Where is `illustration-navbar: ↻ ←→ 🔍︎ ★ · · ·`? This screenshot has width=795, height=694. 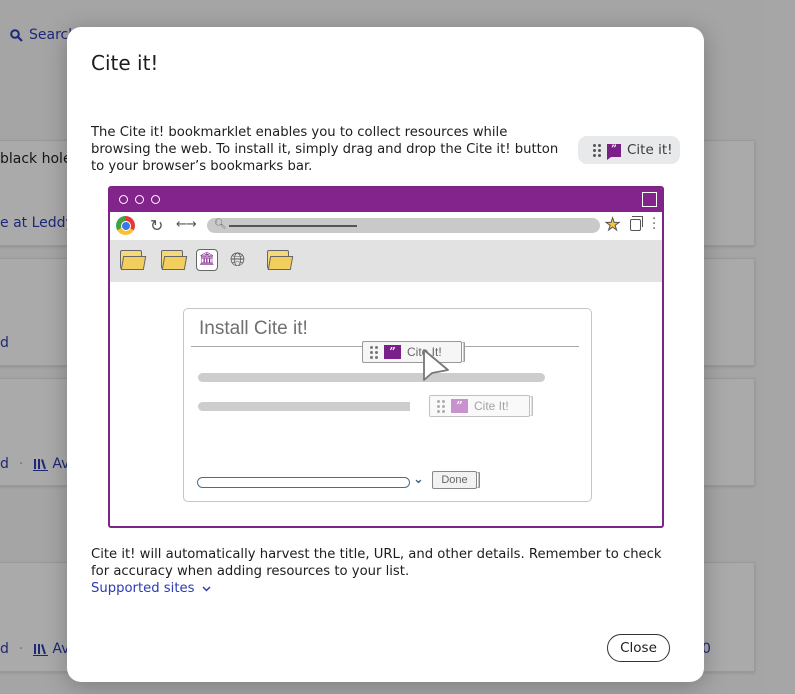 illustration-navbar: ↻ ←→ 🔍︎ ★ · · · is located at coordinates (386, 226).